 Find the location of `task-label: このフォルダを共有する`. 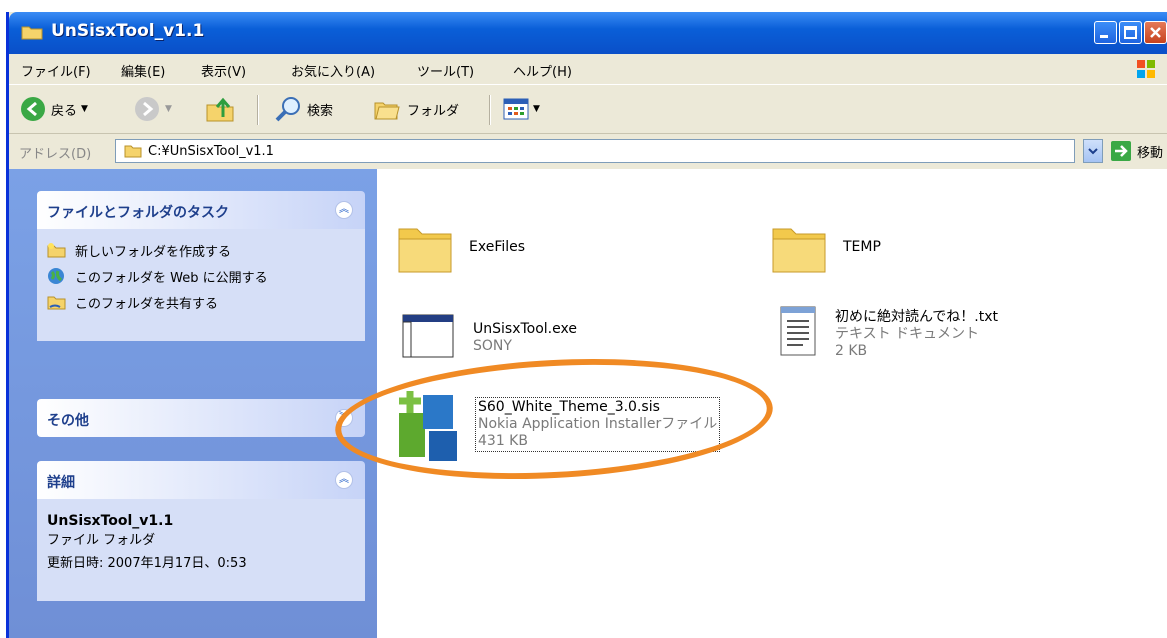

task-label: このフォルダを共有する is located at coordinates (147, 304).